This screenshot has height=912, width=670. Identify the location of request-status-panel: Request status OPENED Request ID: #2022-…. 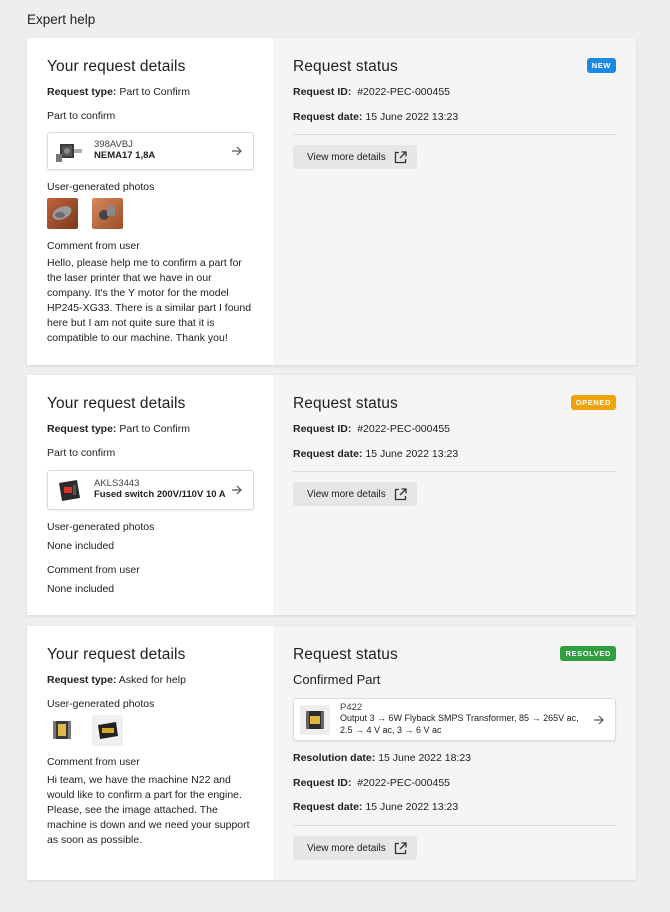
(454, 495).